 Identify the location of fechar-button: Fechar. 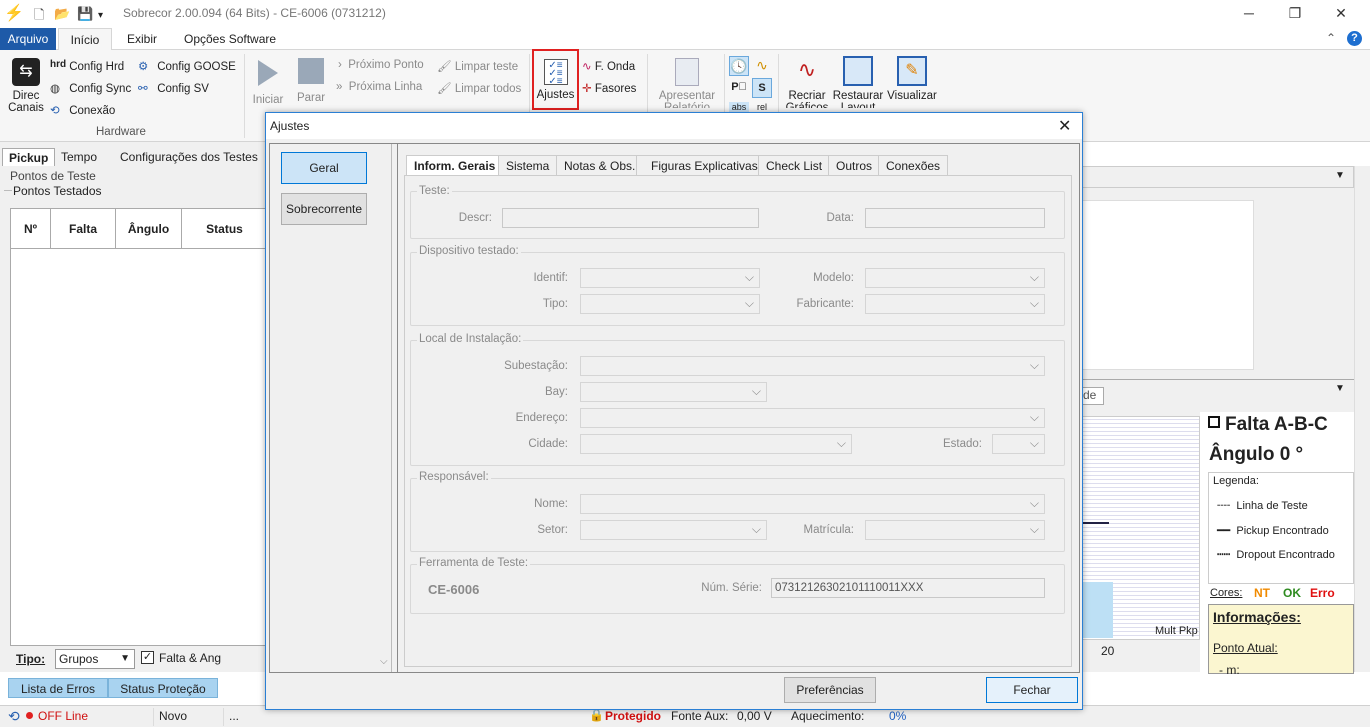
(1032, 690).